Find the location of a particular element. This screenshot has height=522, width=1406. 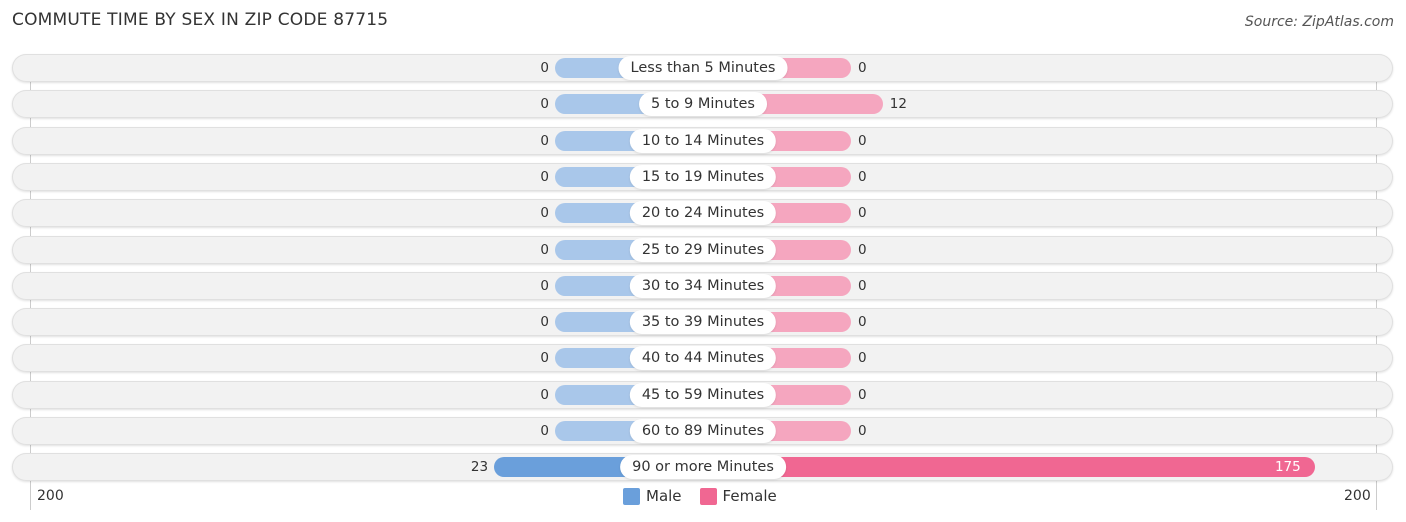

category-label: 5 to 9 Minutes is located at coordinates (703, 104).